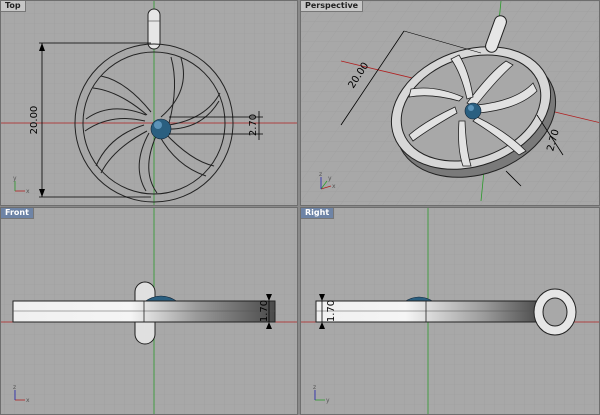  What do you see at coordinates (318, 213) in the screenshot?
I see `viewport-title-right: Right` at bounding box center [318, 213].